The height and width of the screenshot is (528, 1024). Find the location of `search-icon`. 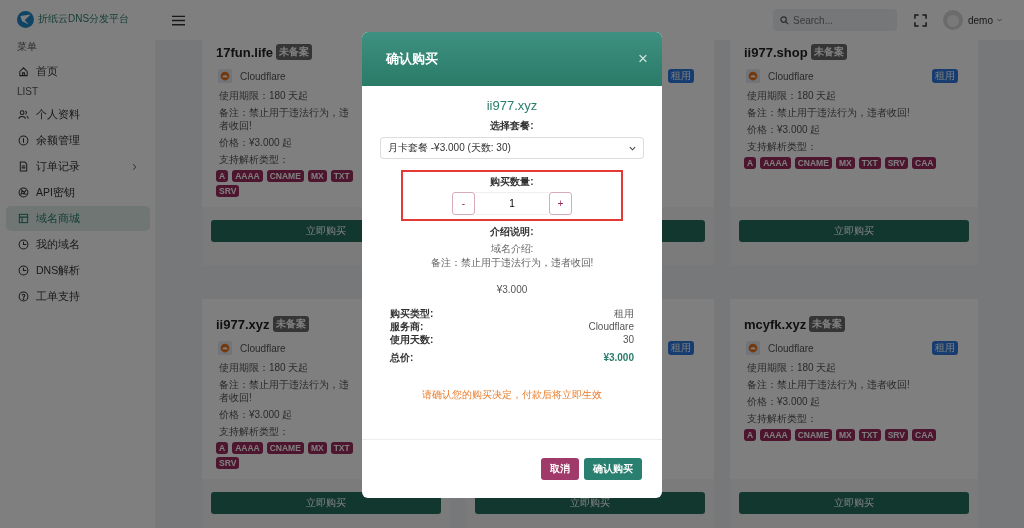

search-icon is located at coordinates (784, 20).